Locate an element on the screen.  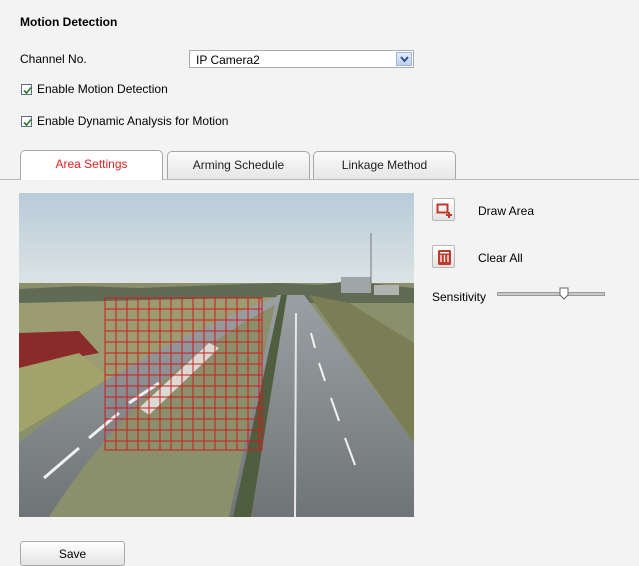
trash-icon is located at coordinates (444, 257).